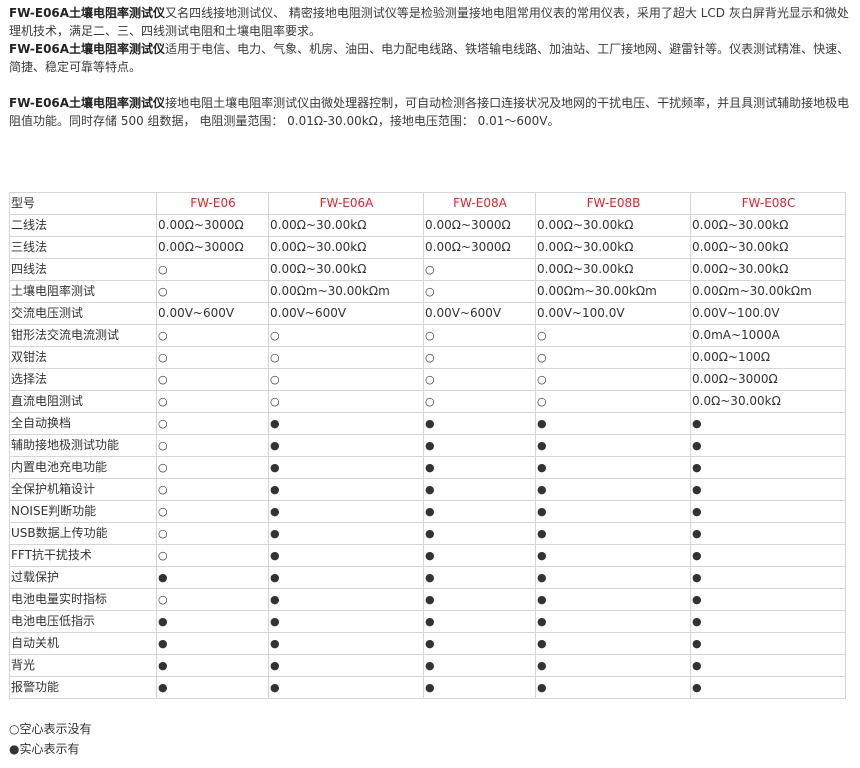 The image size is (860, 768). What do you see at coordinates (87, 13) in the screenshot?
I see `product-name: FW-E06A土壤电阻率测试仪` at bounding box center [87, 13].